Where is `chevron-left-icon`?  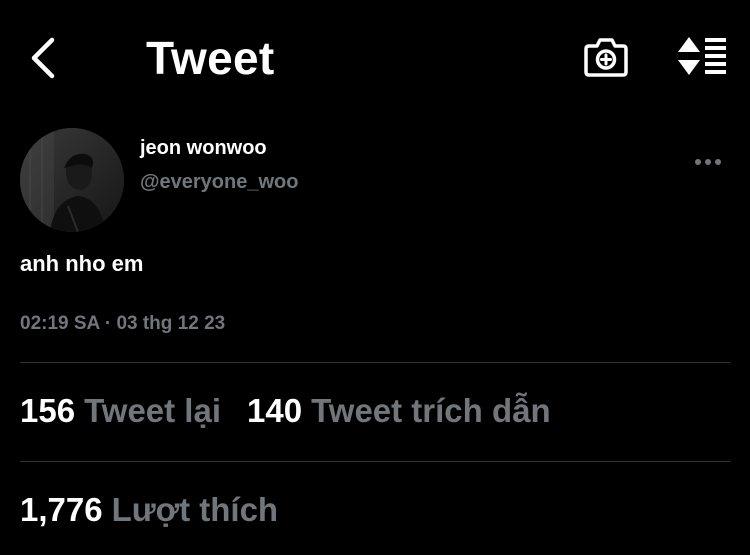
chevron-left-icon is located at coordinates (43, 58).